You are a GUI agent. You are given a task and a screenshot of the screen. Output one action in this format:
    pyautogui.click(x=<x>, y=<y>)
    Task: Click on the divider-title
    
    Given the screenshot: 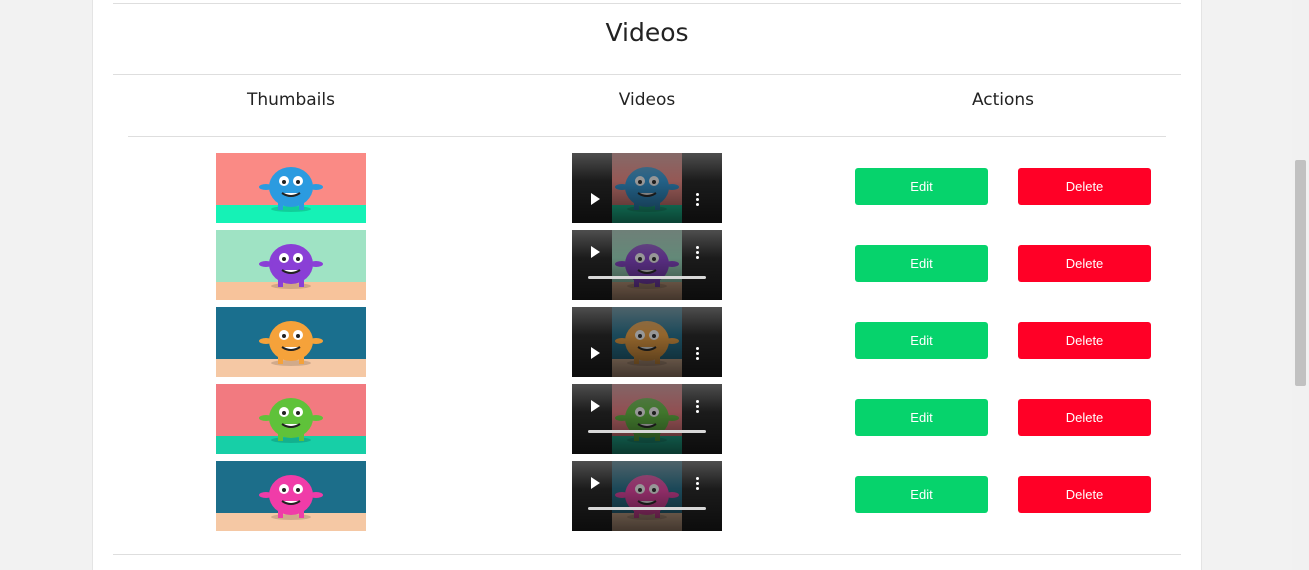 What is the action you would take?
    pyautogui.click(x=647, y=74)
    